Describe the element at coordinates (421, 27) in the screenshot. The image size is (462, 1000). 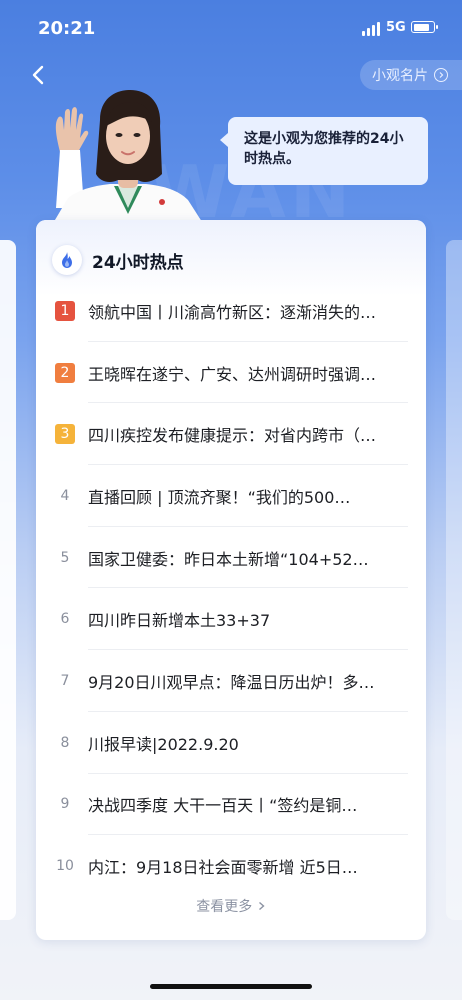
I see `battery-fill` at that location.